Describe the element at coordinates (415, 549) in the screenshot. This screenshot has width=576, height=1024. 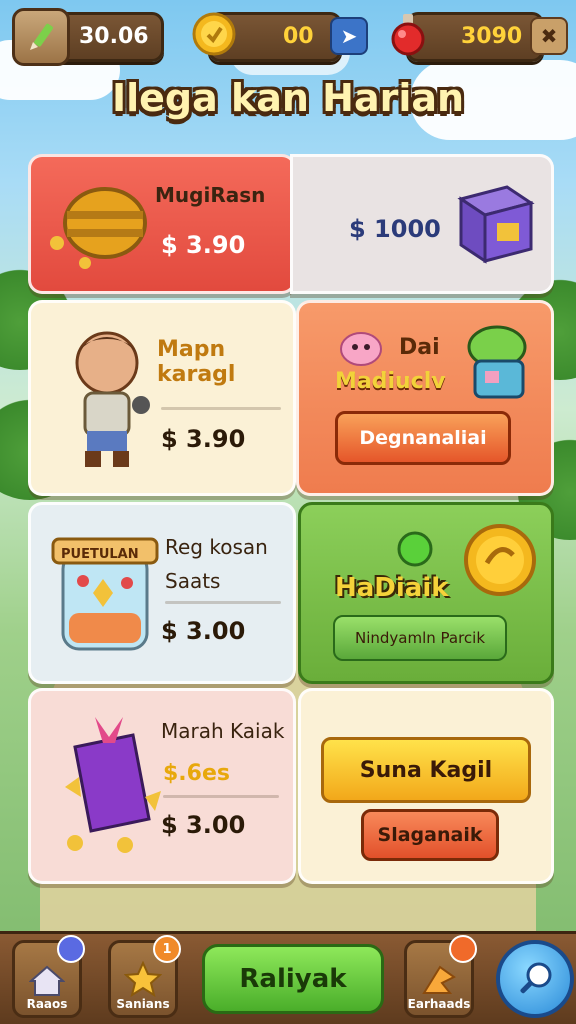
I see `green-gem-icon` at that location.